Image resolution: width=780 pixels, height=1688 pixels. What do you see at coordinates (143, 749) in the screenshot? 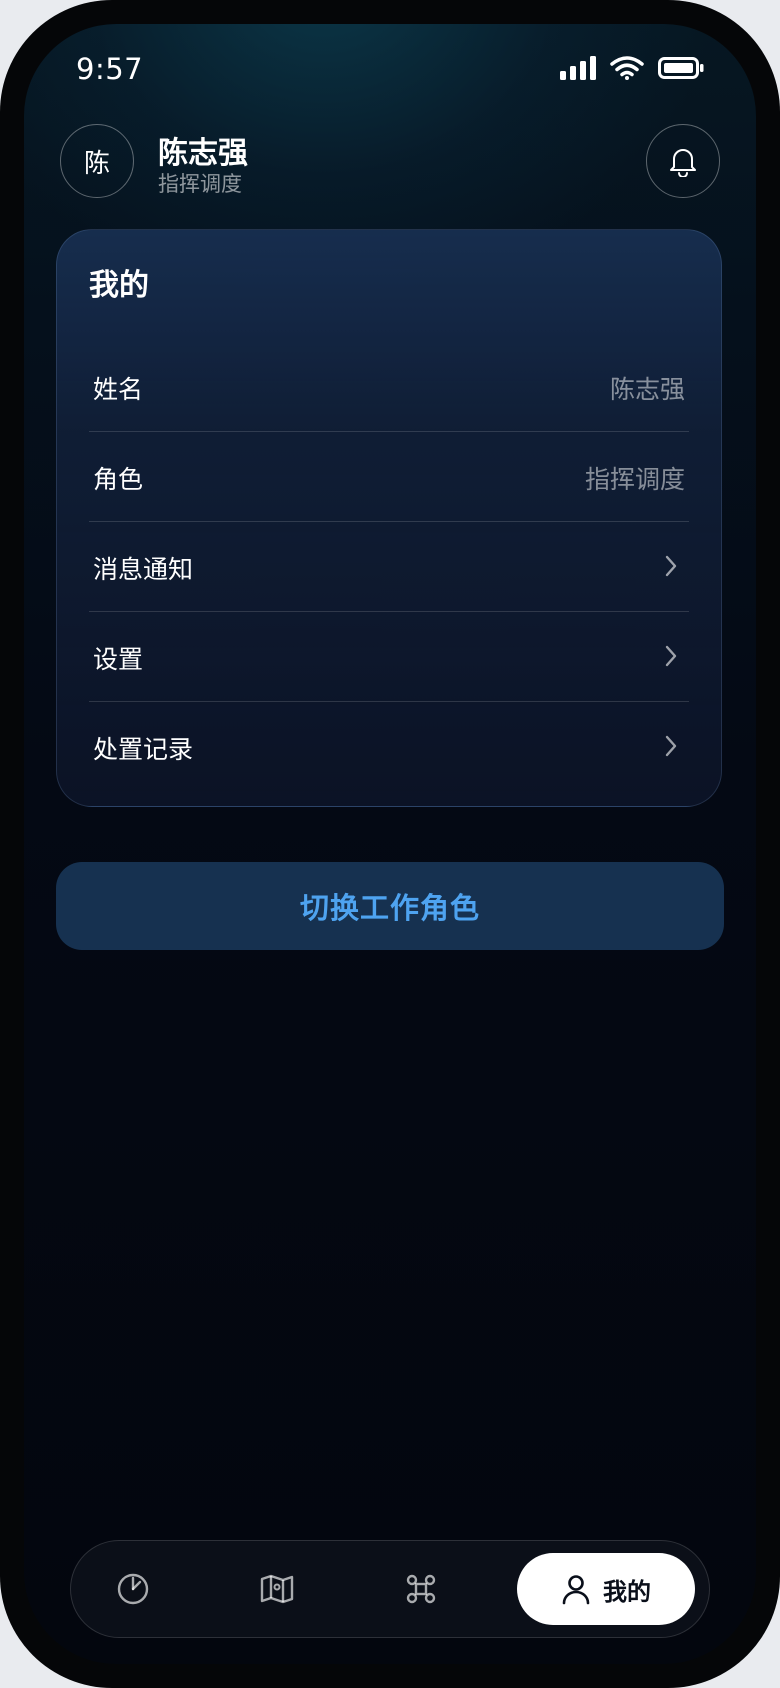
I see `row-label: 处置记录` at bounding box center [143, 749].